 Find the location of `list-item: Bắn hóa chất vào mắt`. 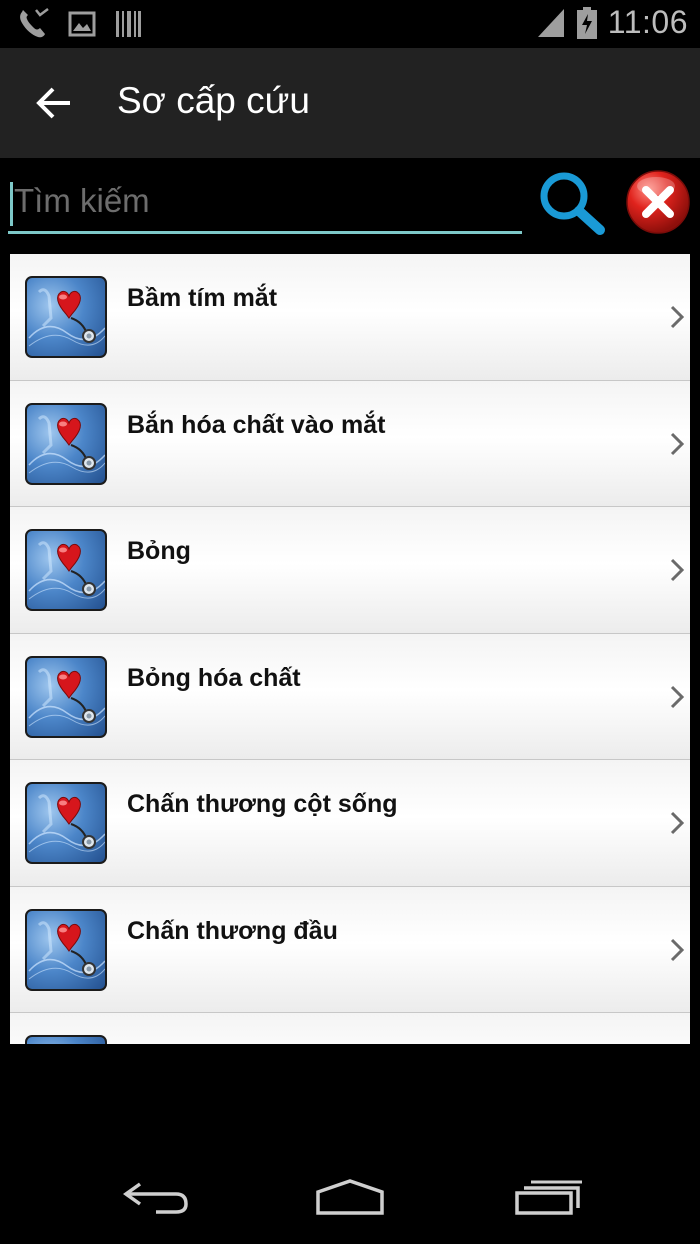

list-item: Bắn hóa chất vào mắt is located at coordinates (350, 443).